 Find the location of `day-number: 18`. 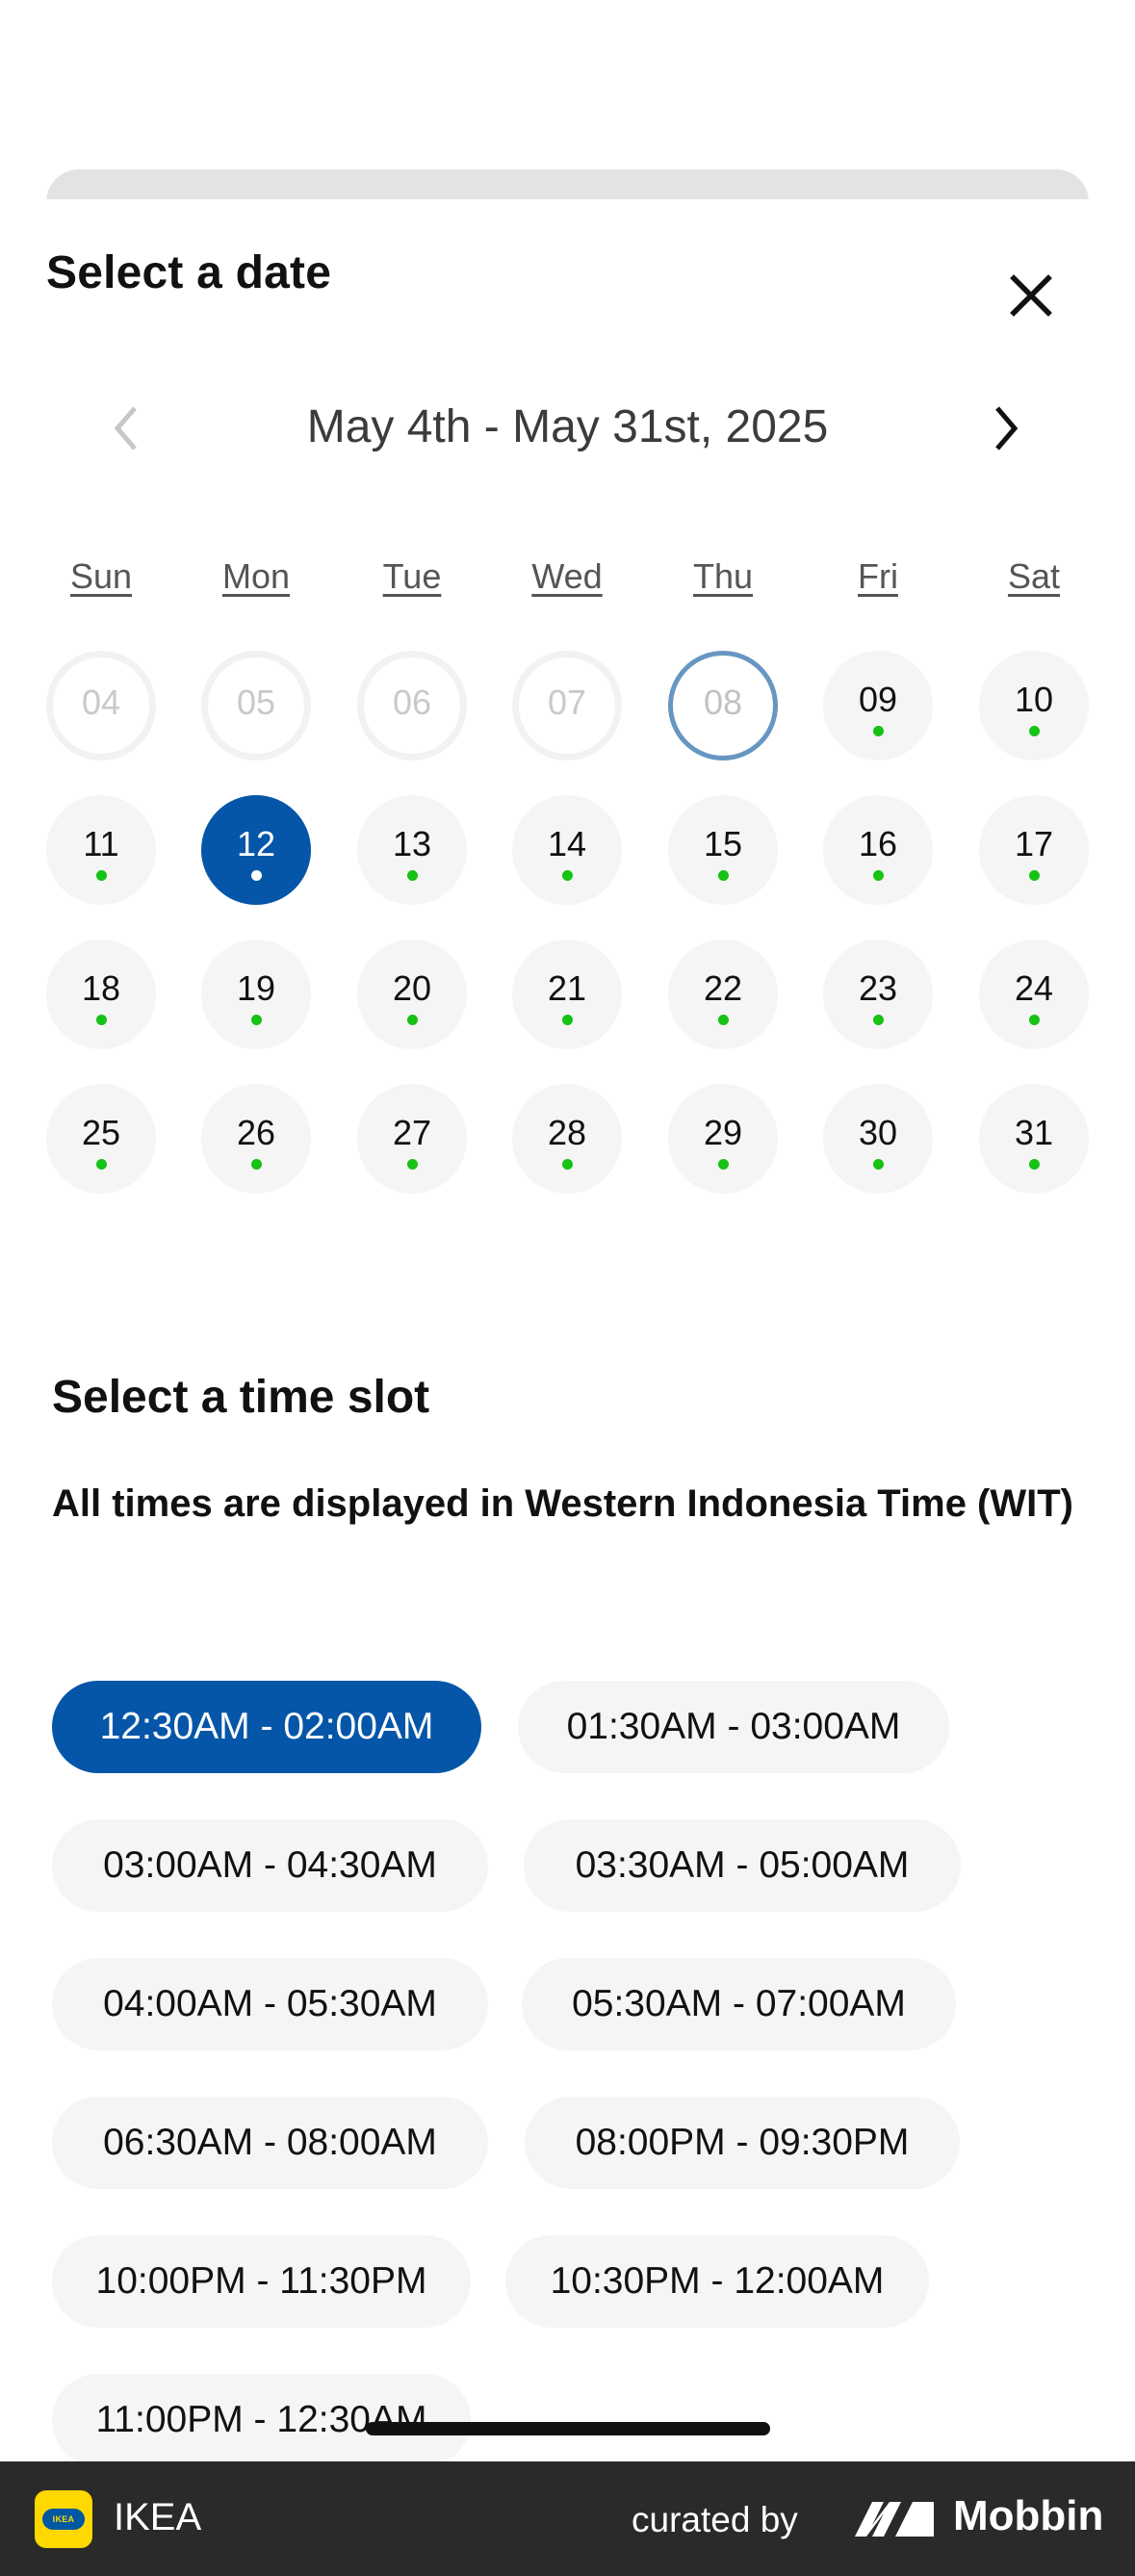

day-number: 18 is located at coordinates (101, 988).